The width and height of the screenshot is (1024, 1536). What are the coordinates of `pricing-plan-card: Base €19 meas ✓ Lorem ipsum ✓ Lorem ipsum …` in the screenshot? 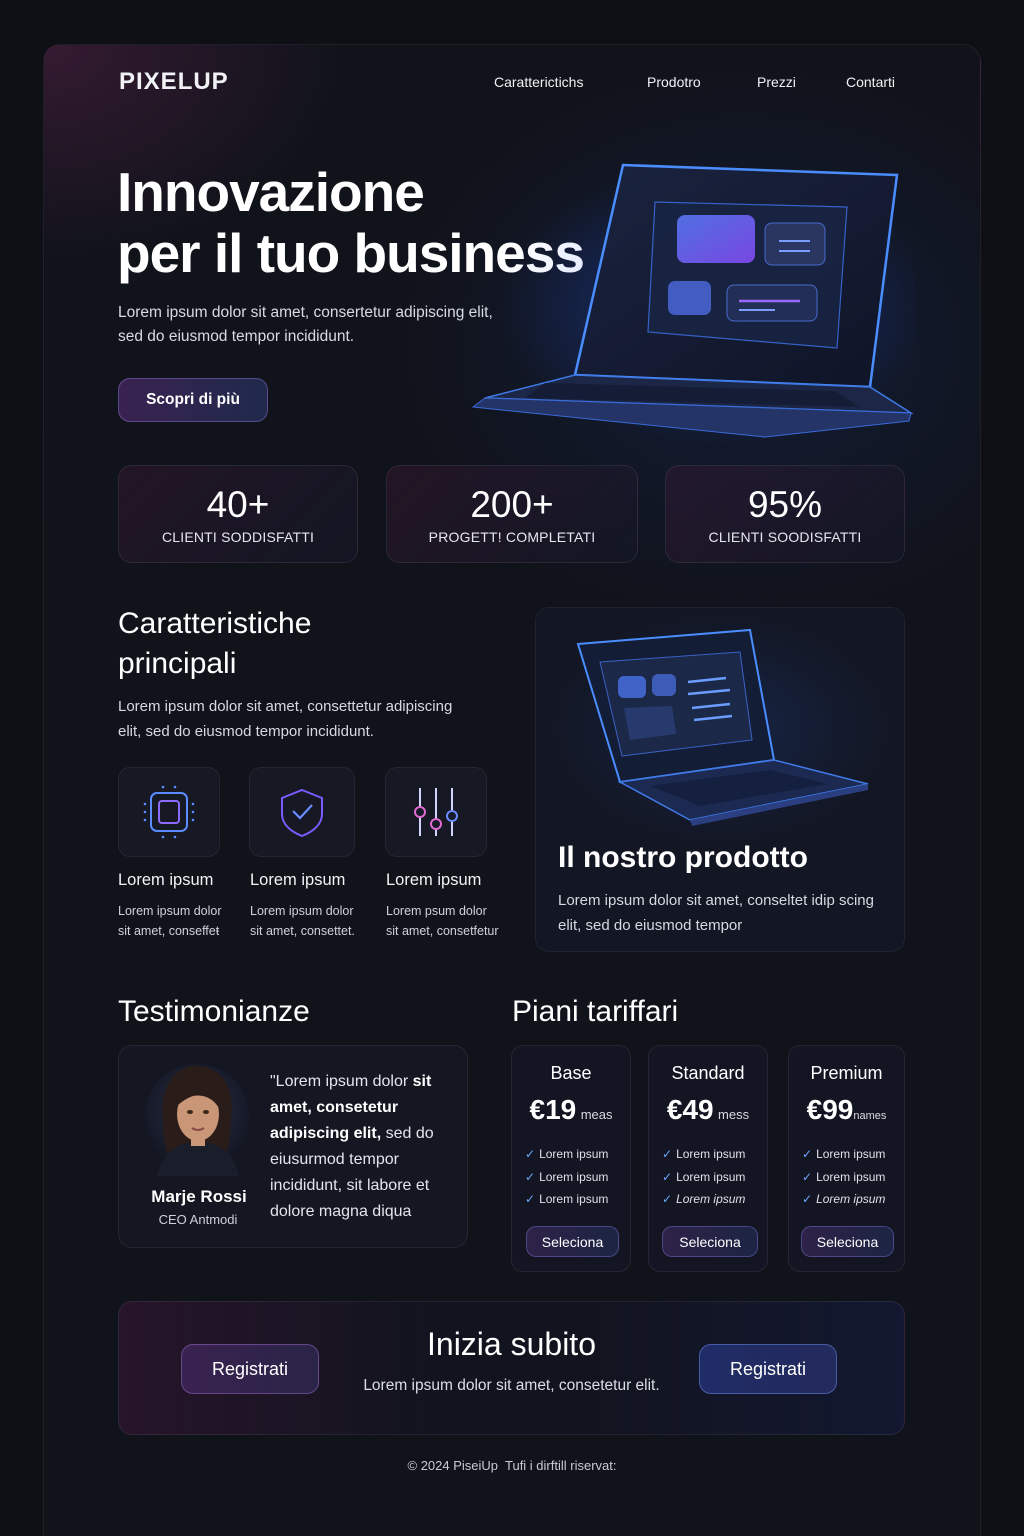 It's located at (571, 1158).